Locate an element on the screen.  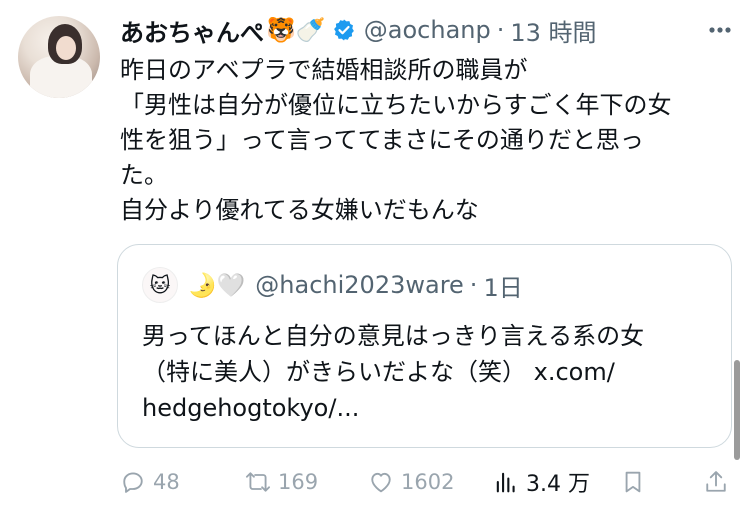
author-handle: @aochanp is located at coordinates (427, 30).